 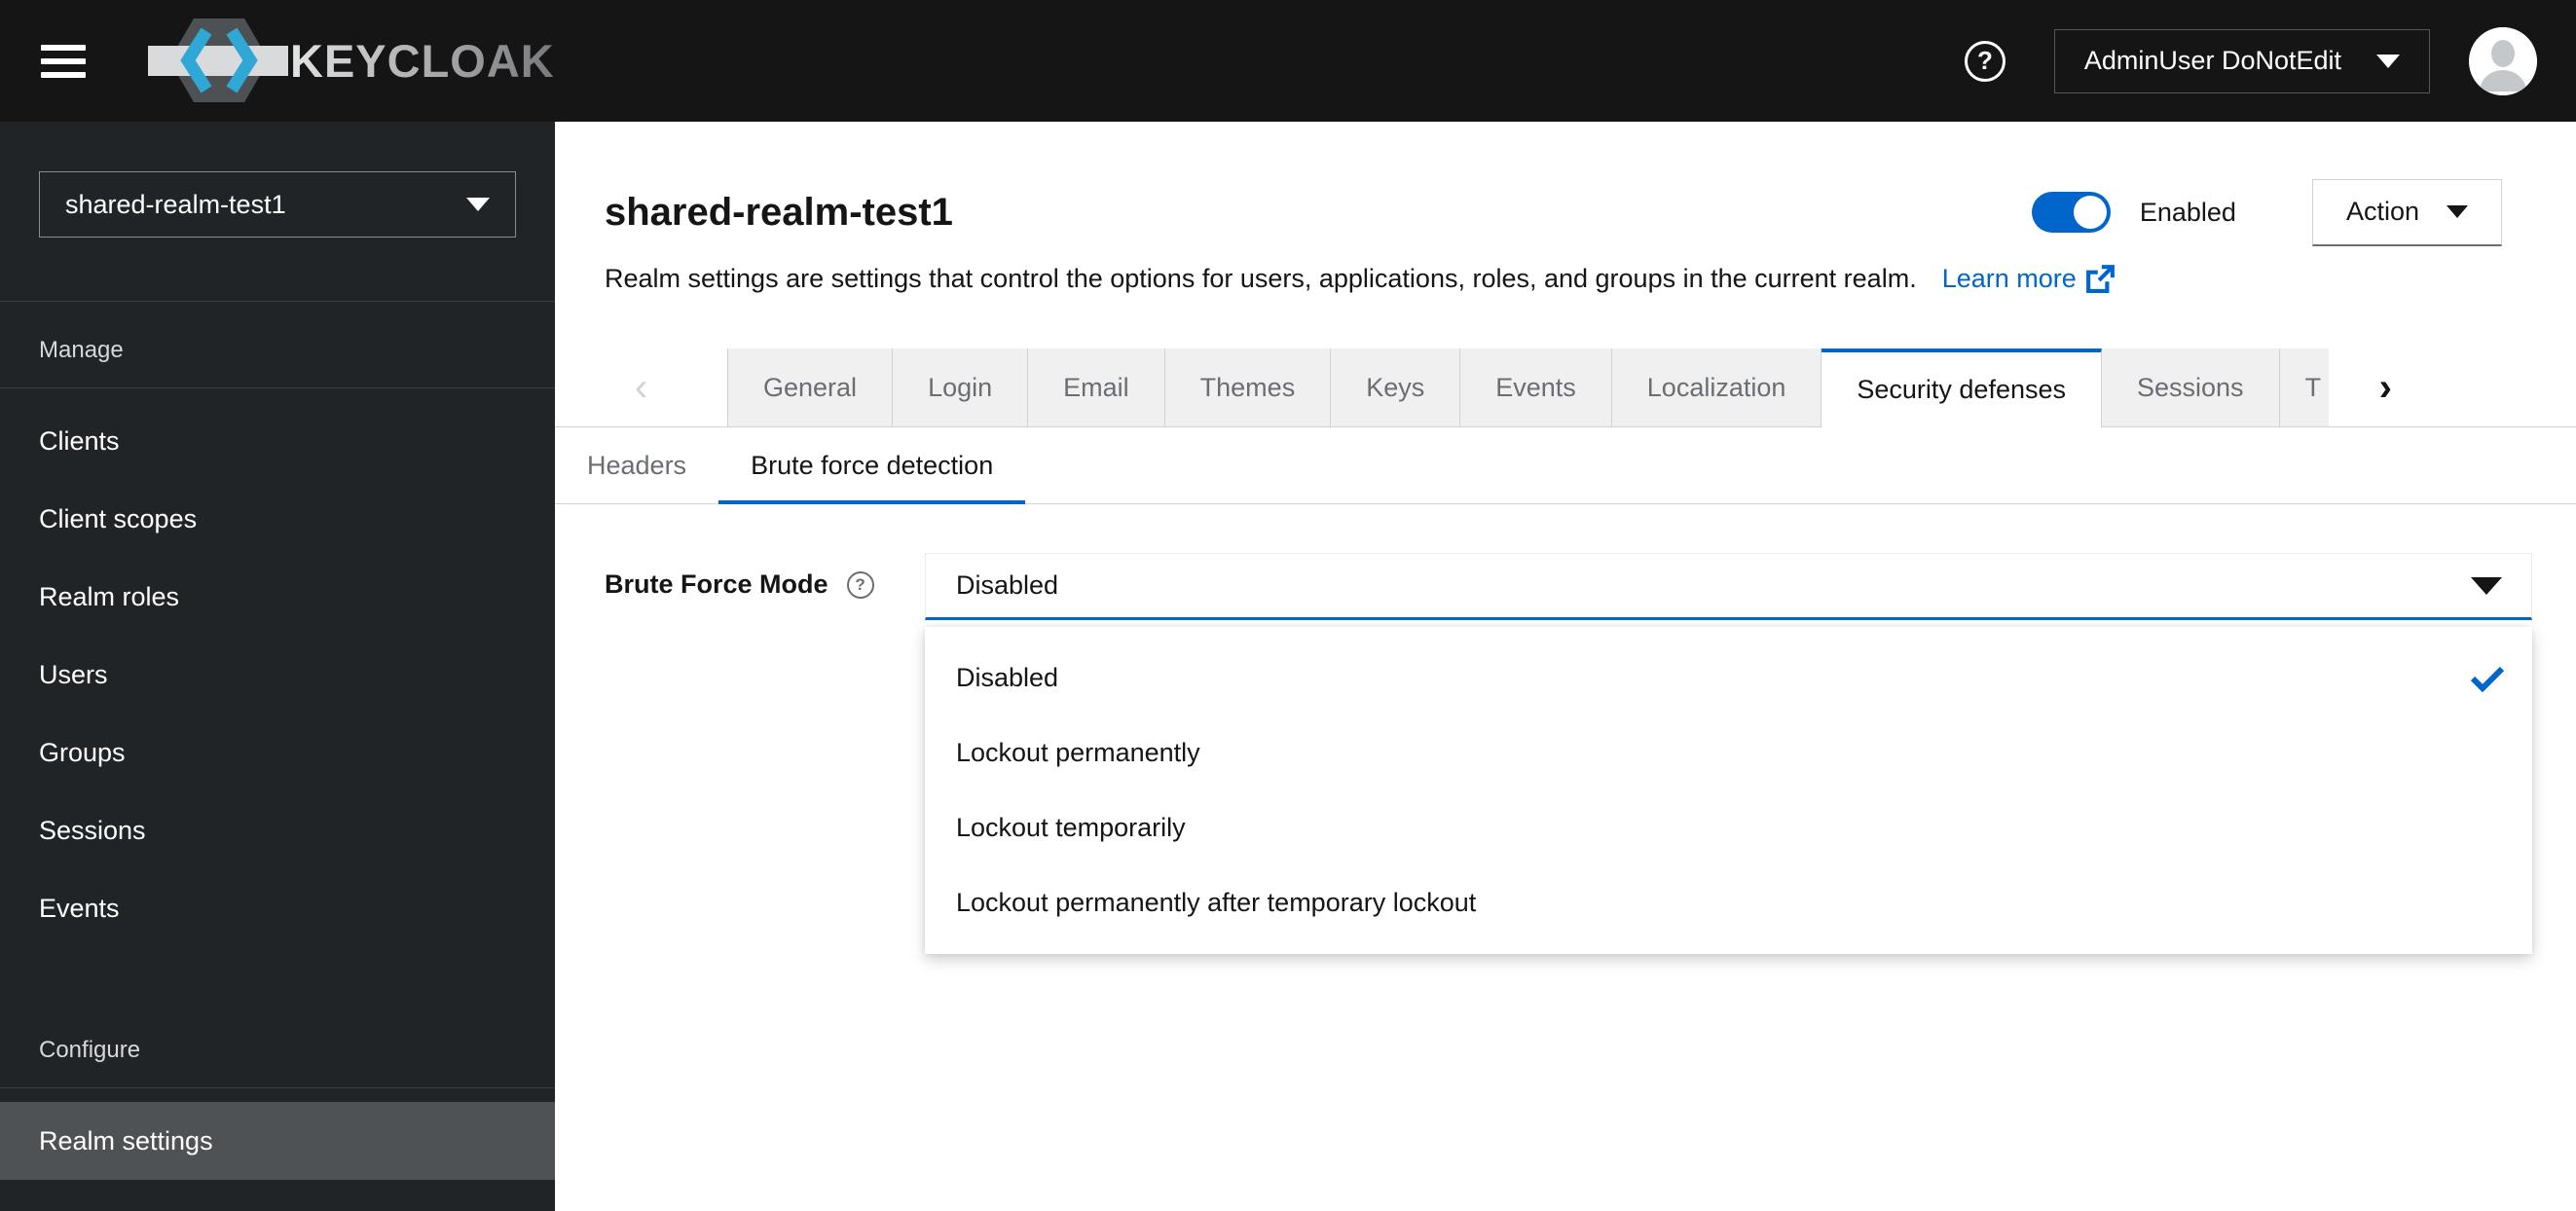 What do you see at coordinates (277, 752) in the screenshot?
I see `sidebar-item-groups: Groups` at bounding box center [277, 752].